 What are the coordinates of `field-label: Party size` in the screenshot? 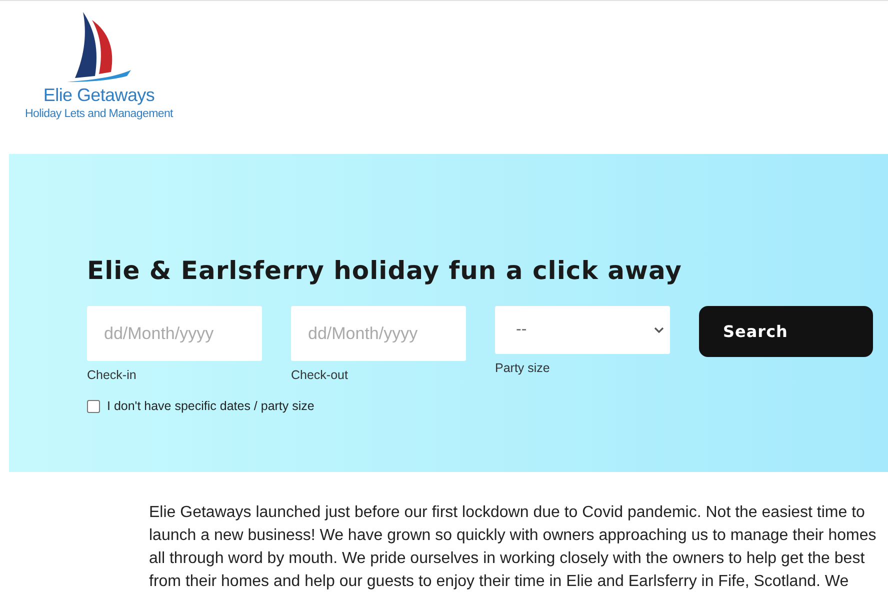 It's located at (522, 368).